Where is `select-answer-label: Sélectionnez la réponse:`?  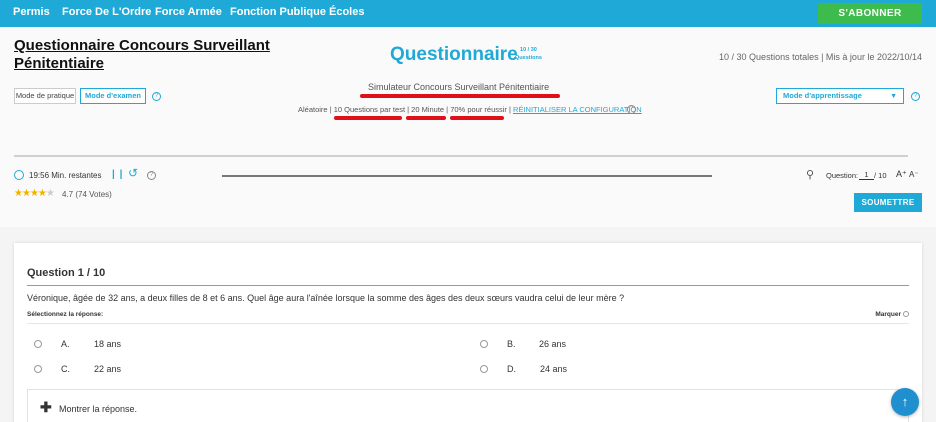 select-answer-label: Sélectionnez la réponse: is located at coordinates (65, 314).